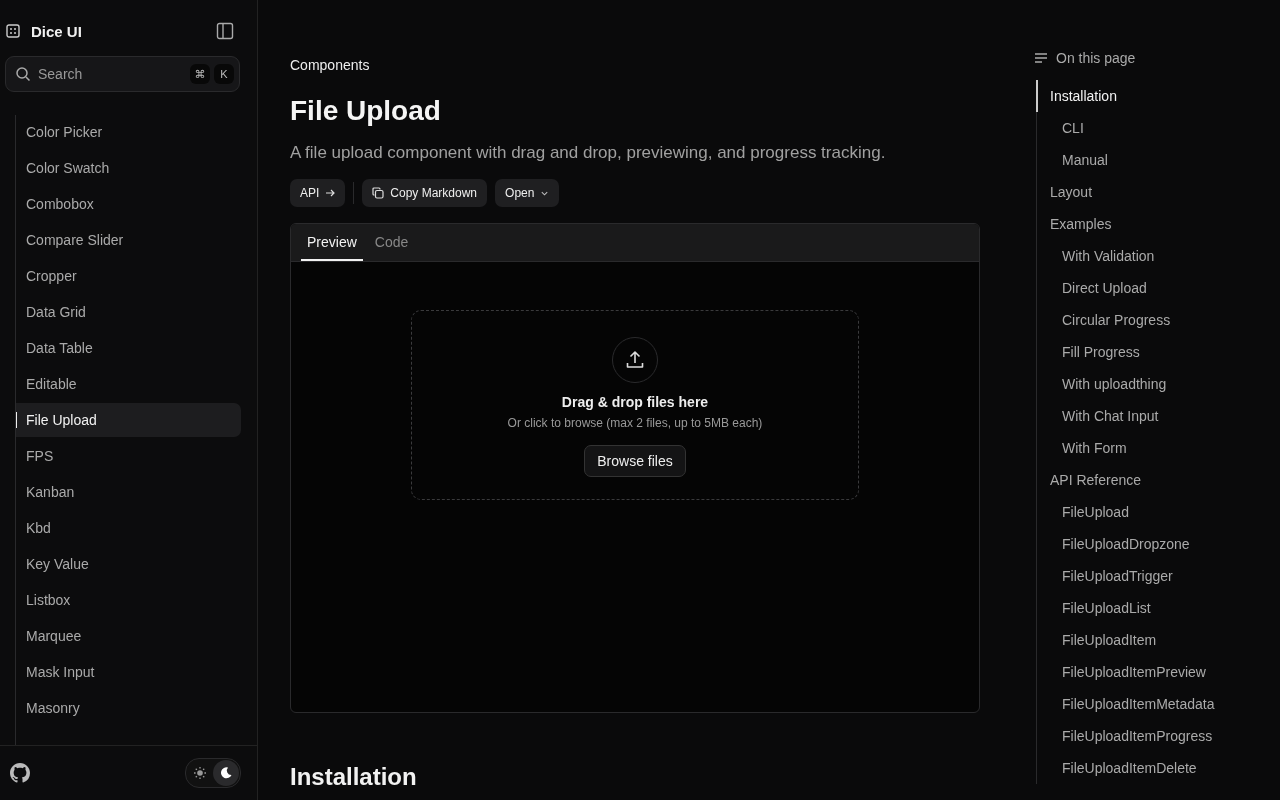  Describe the element at coordinates (391, 242) in the screenshot. I see `tab: Code` at that location.